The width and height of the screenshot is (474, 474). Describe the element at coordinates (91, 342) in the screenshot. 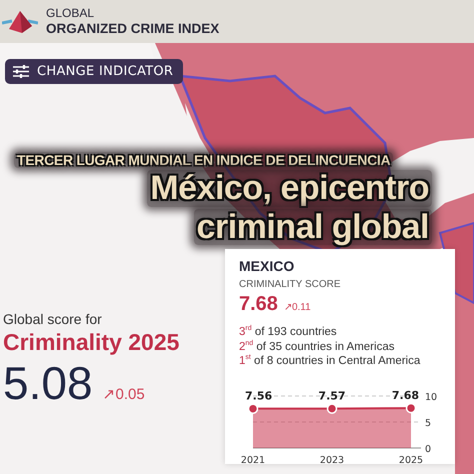

I see `score-title: Criminality 2025` at that location.